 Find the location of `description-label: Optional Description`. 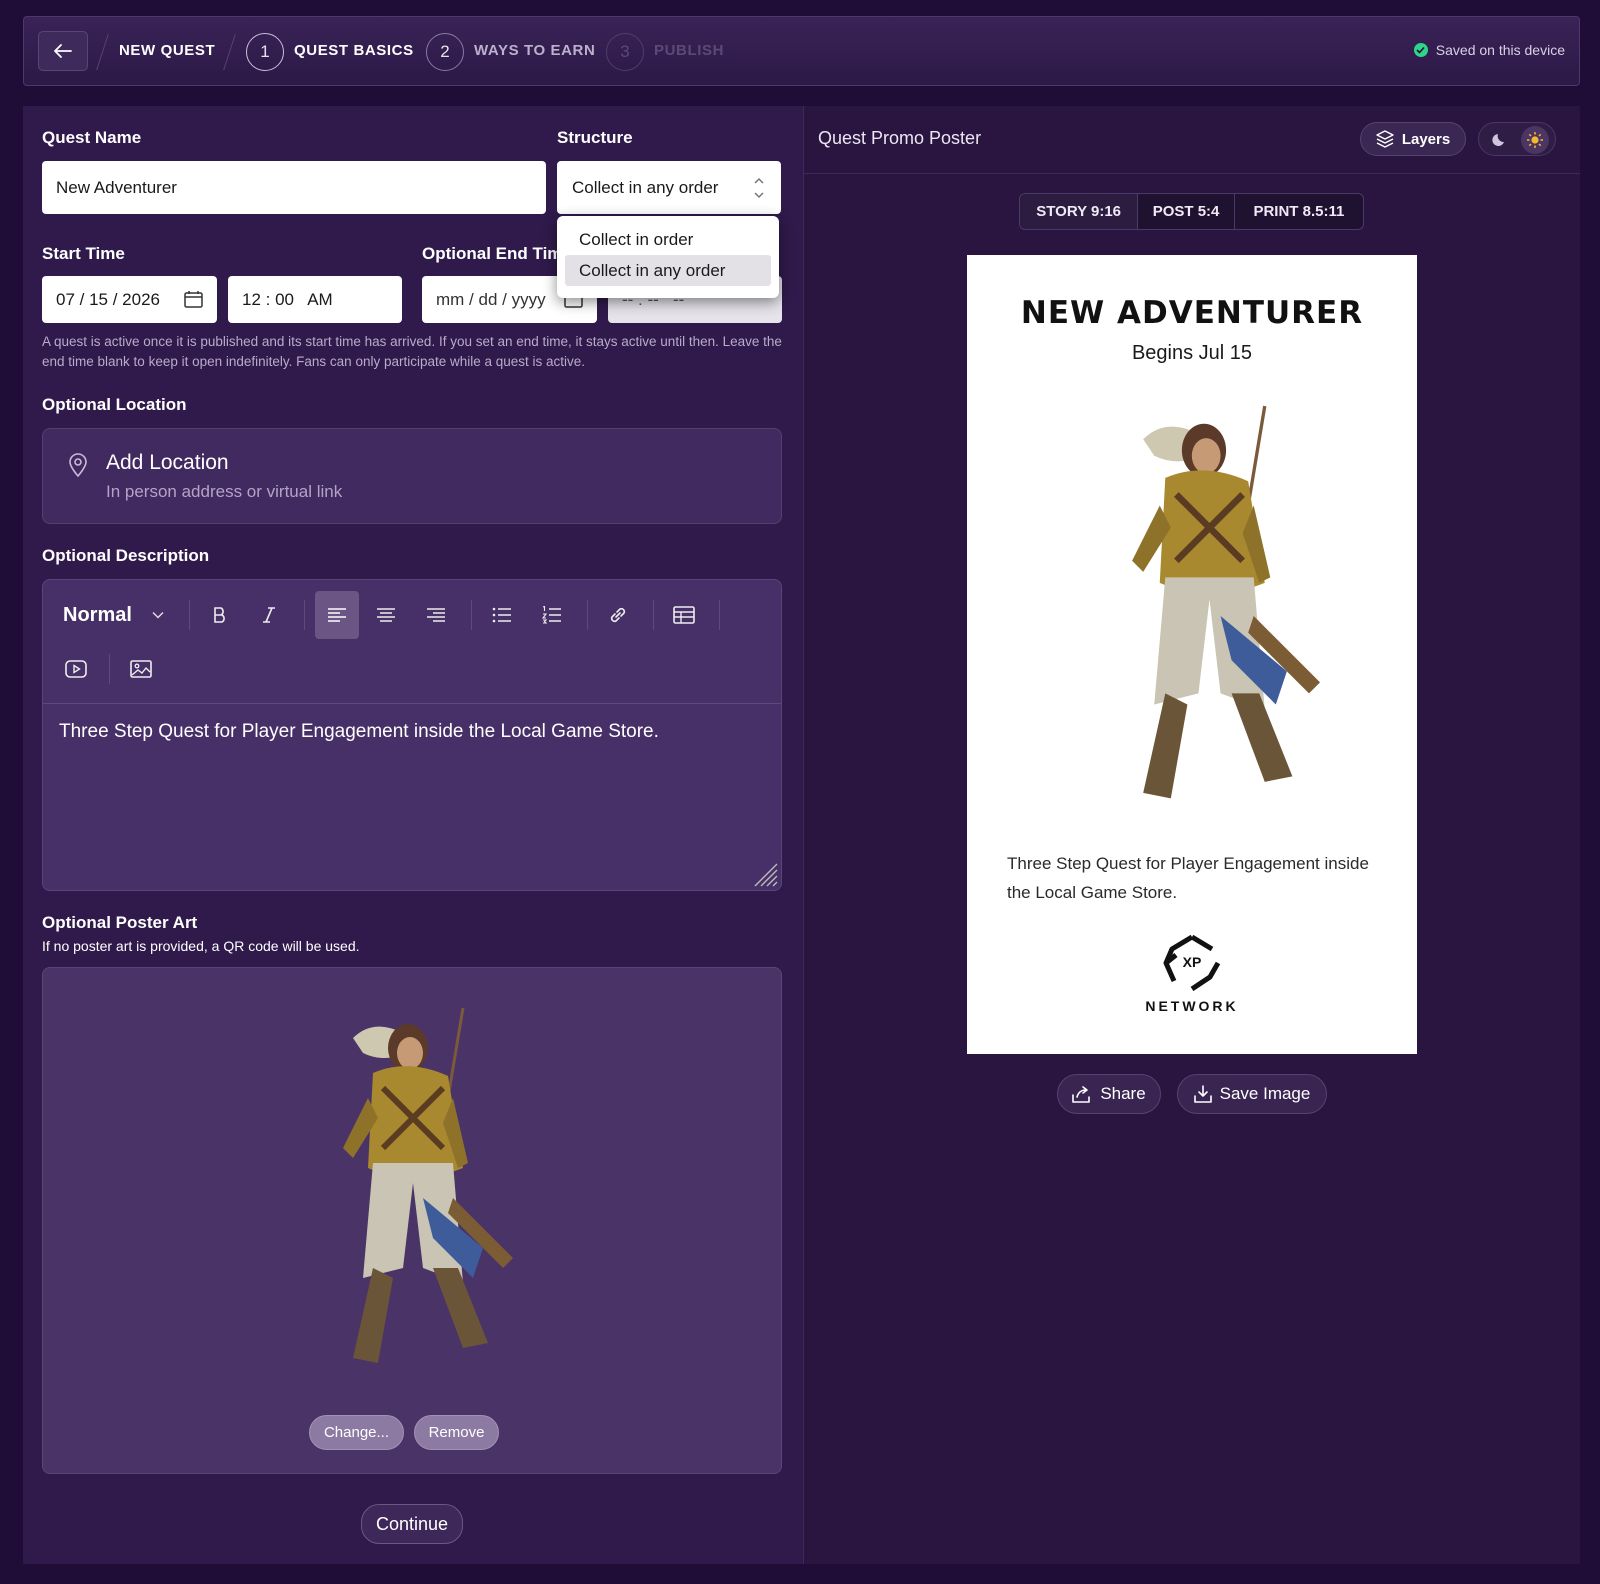

description-label: Optional Description is located at coordinates (126, 555).